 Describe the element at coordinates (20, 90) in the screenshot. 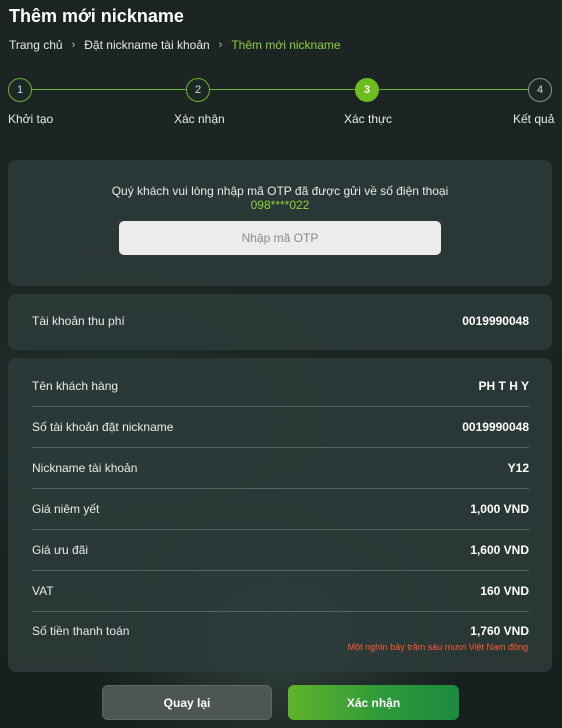

I see `step-1-circle: 1` at that location.